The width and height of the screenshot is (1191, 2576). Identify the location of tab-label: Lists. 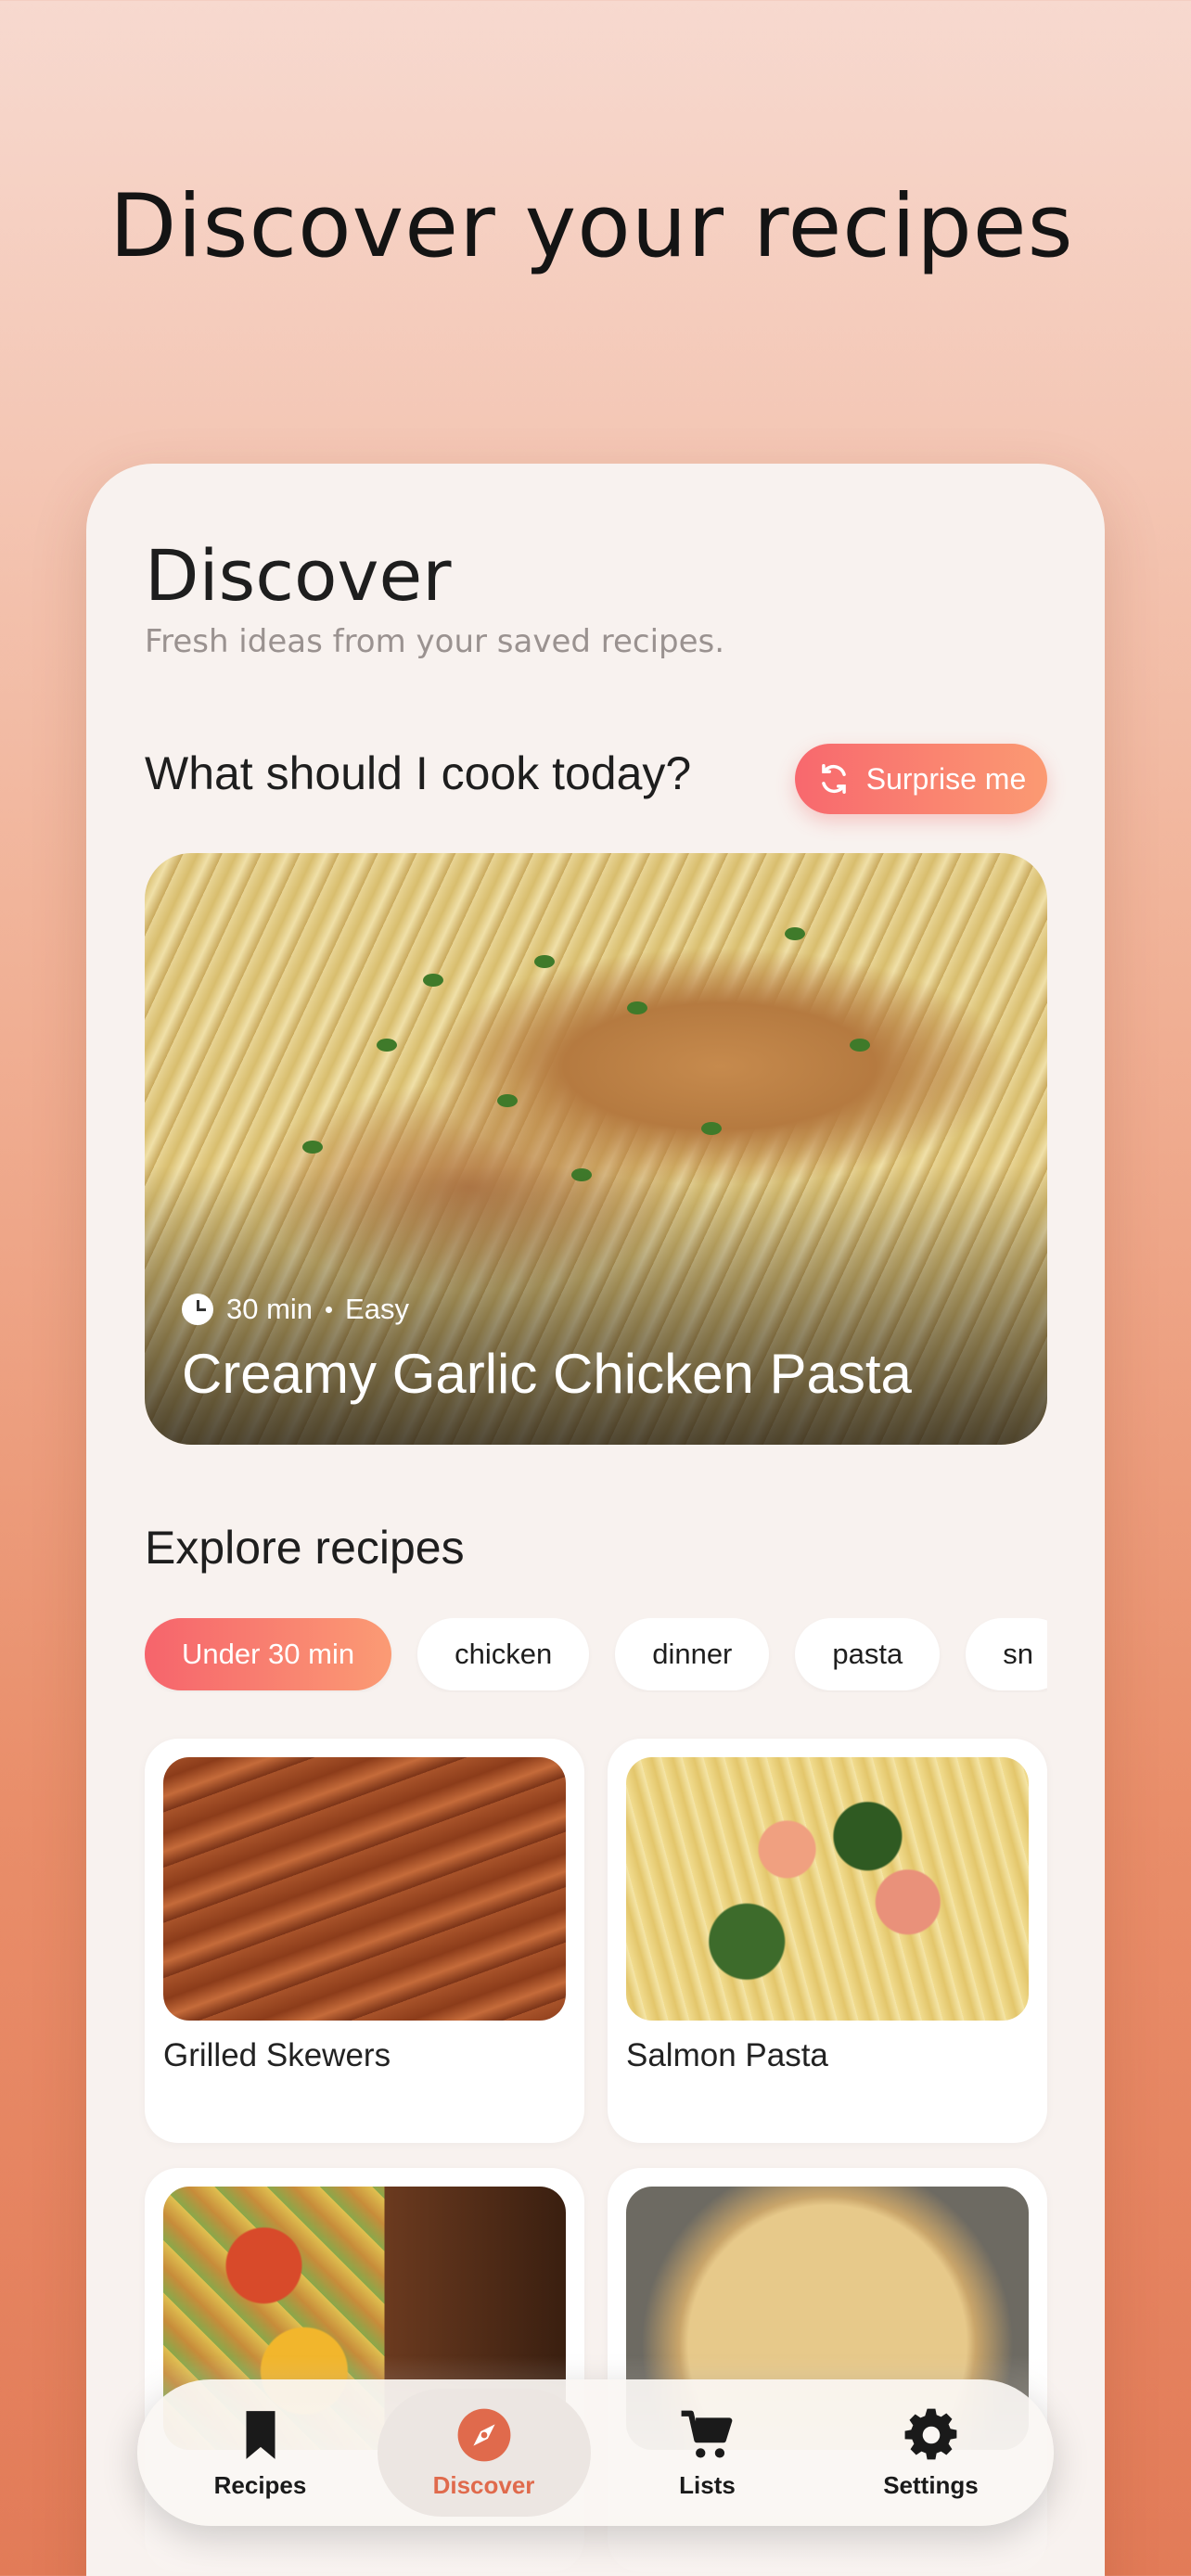
(707, 2485).